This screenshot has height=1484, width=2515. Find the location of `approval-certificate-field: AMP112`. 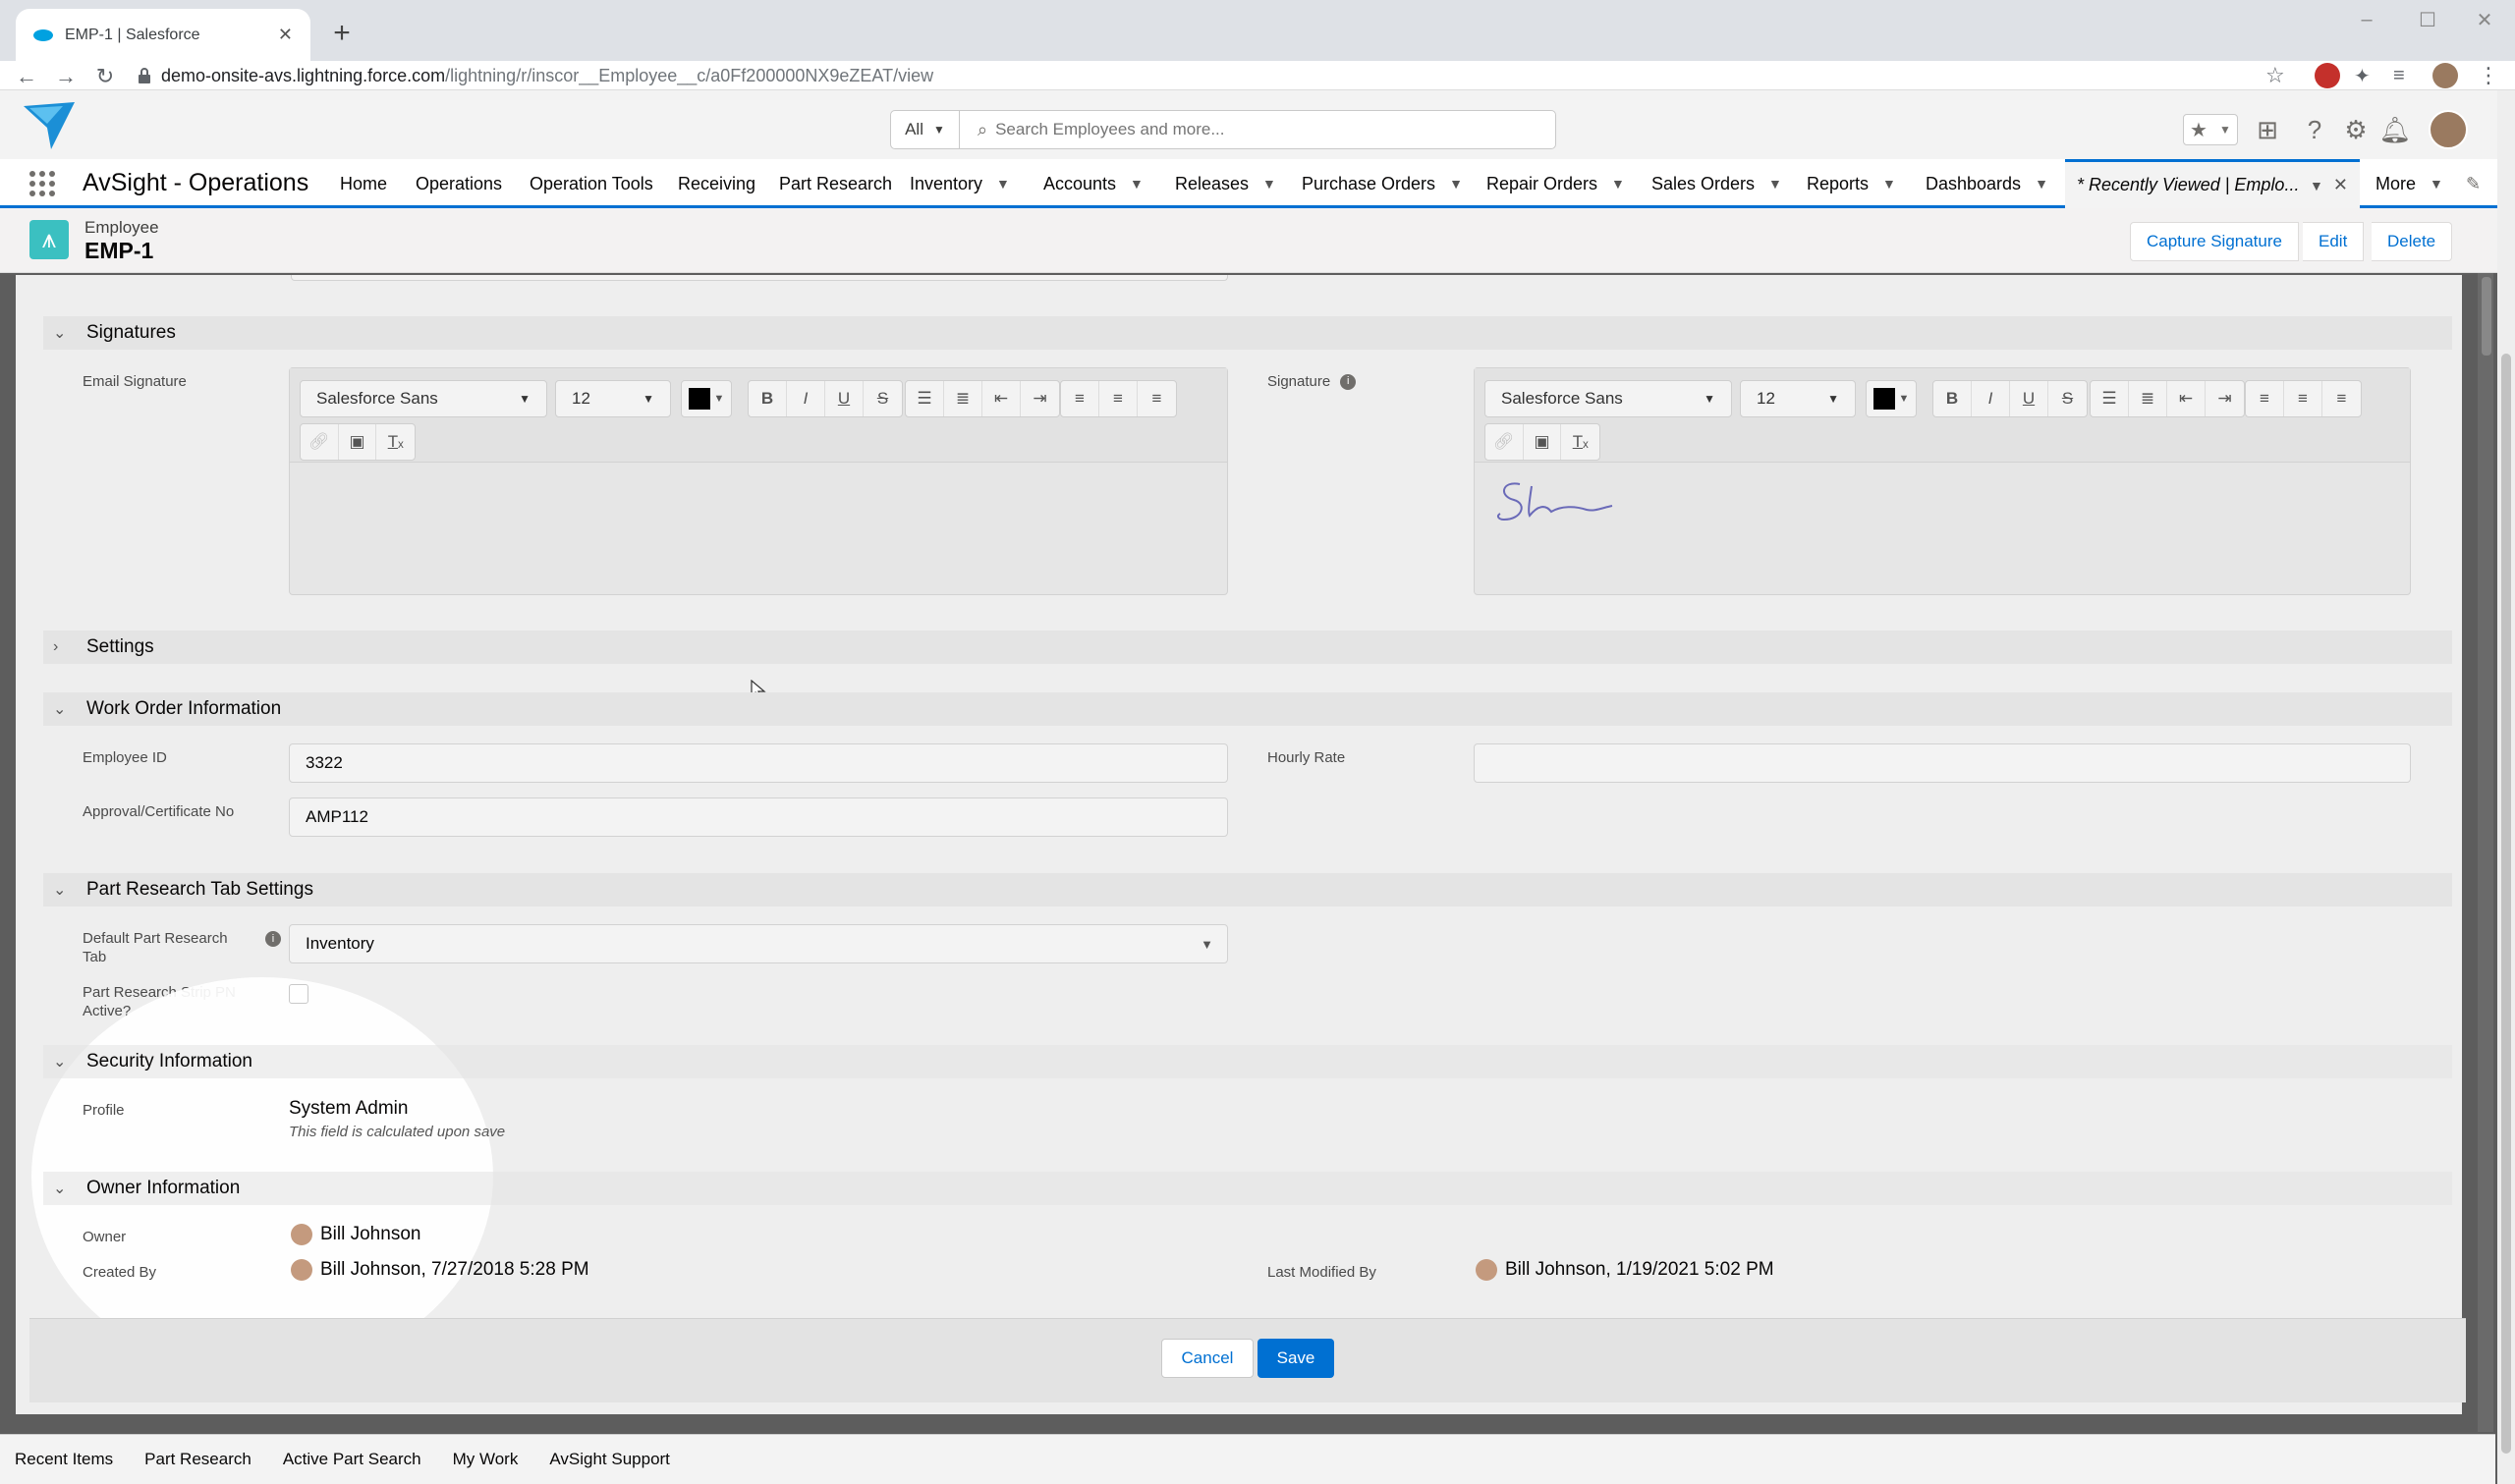

approval-certificate-field: AMP112 is located at coordinates (758, 817).